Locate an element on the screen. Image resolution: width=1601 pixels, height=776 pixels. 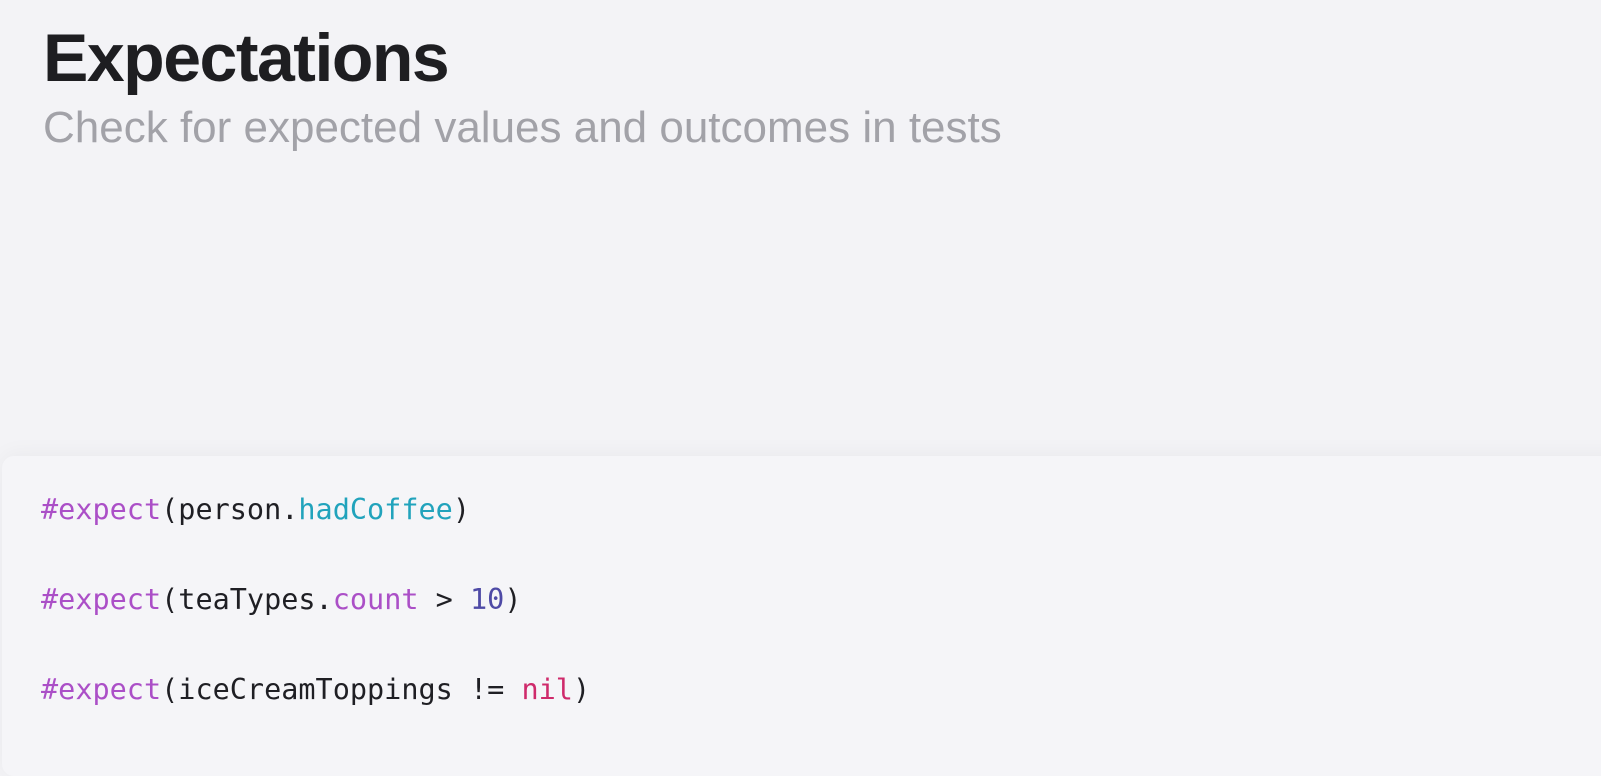
keyword-token: nil is located at coordinates (547, 689).